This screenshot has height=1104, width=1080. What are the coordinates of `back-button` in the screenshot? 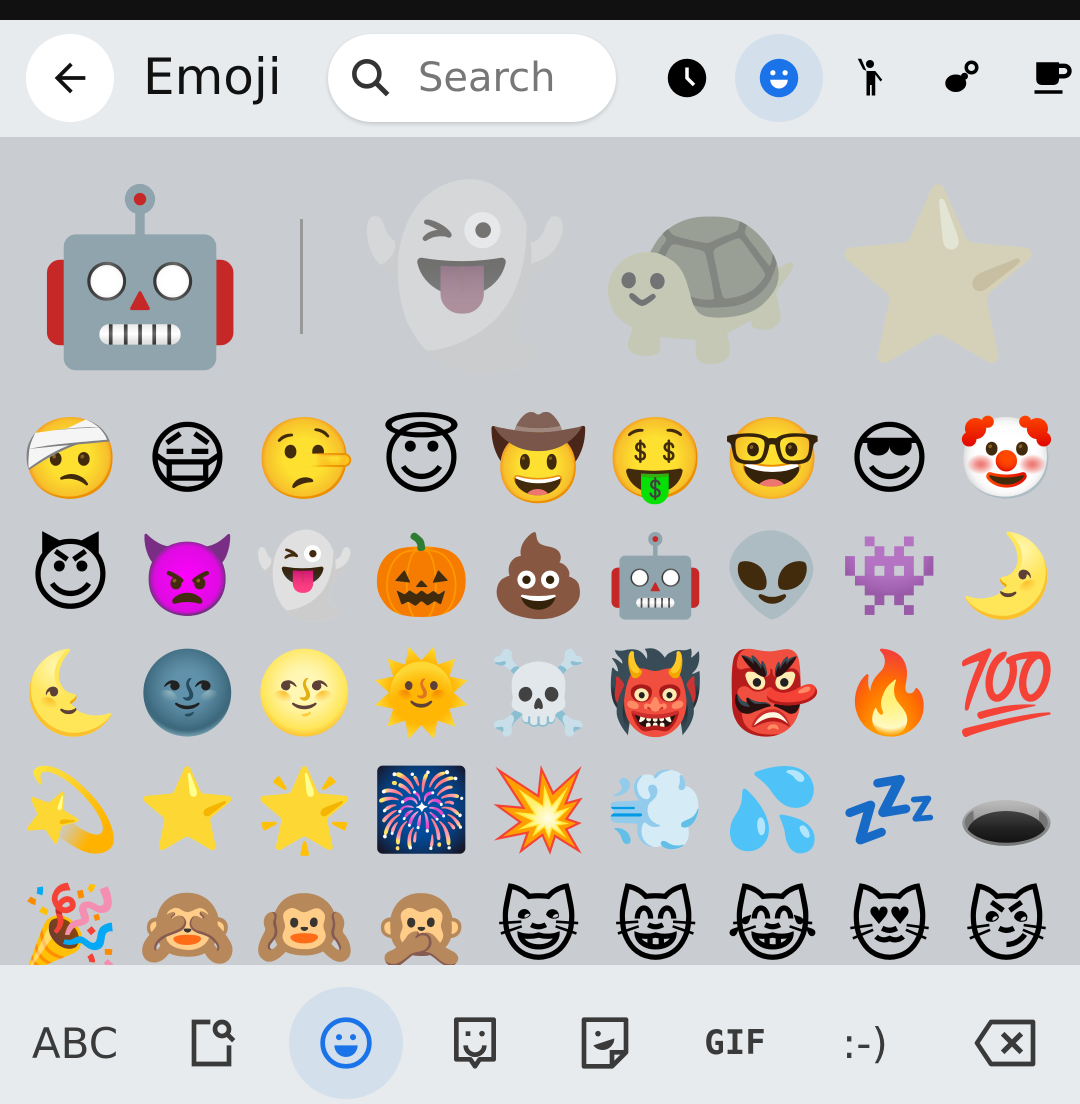 It's located at (70, 78).